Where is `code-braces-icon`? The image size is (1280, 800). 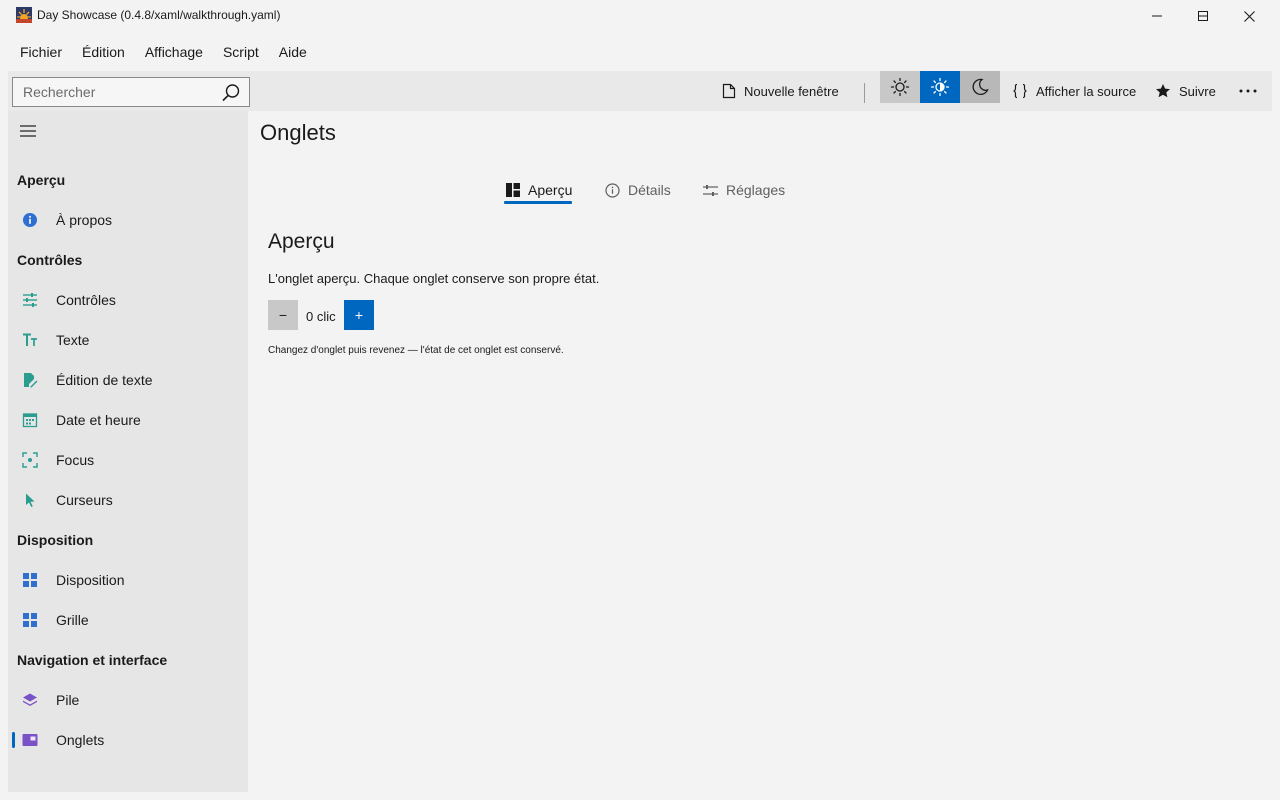 code-braces-icon is located at coordinates (1020, 91).